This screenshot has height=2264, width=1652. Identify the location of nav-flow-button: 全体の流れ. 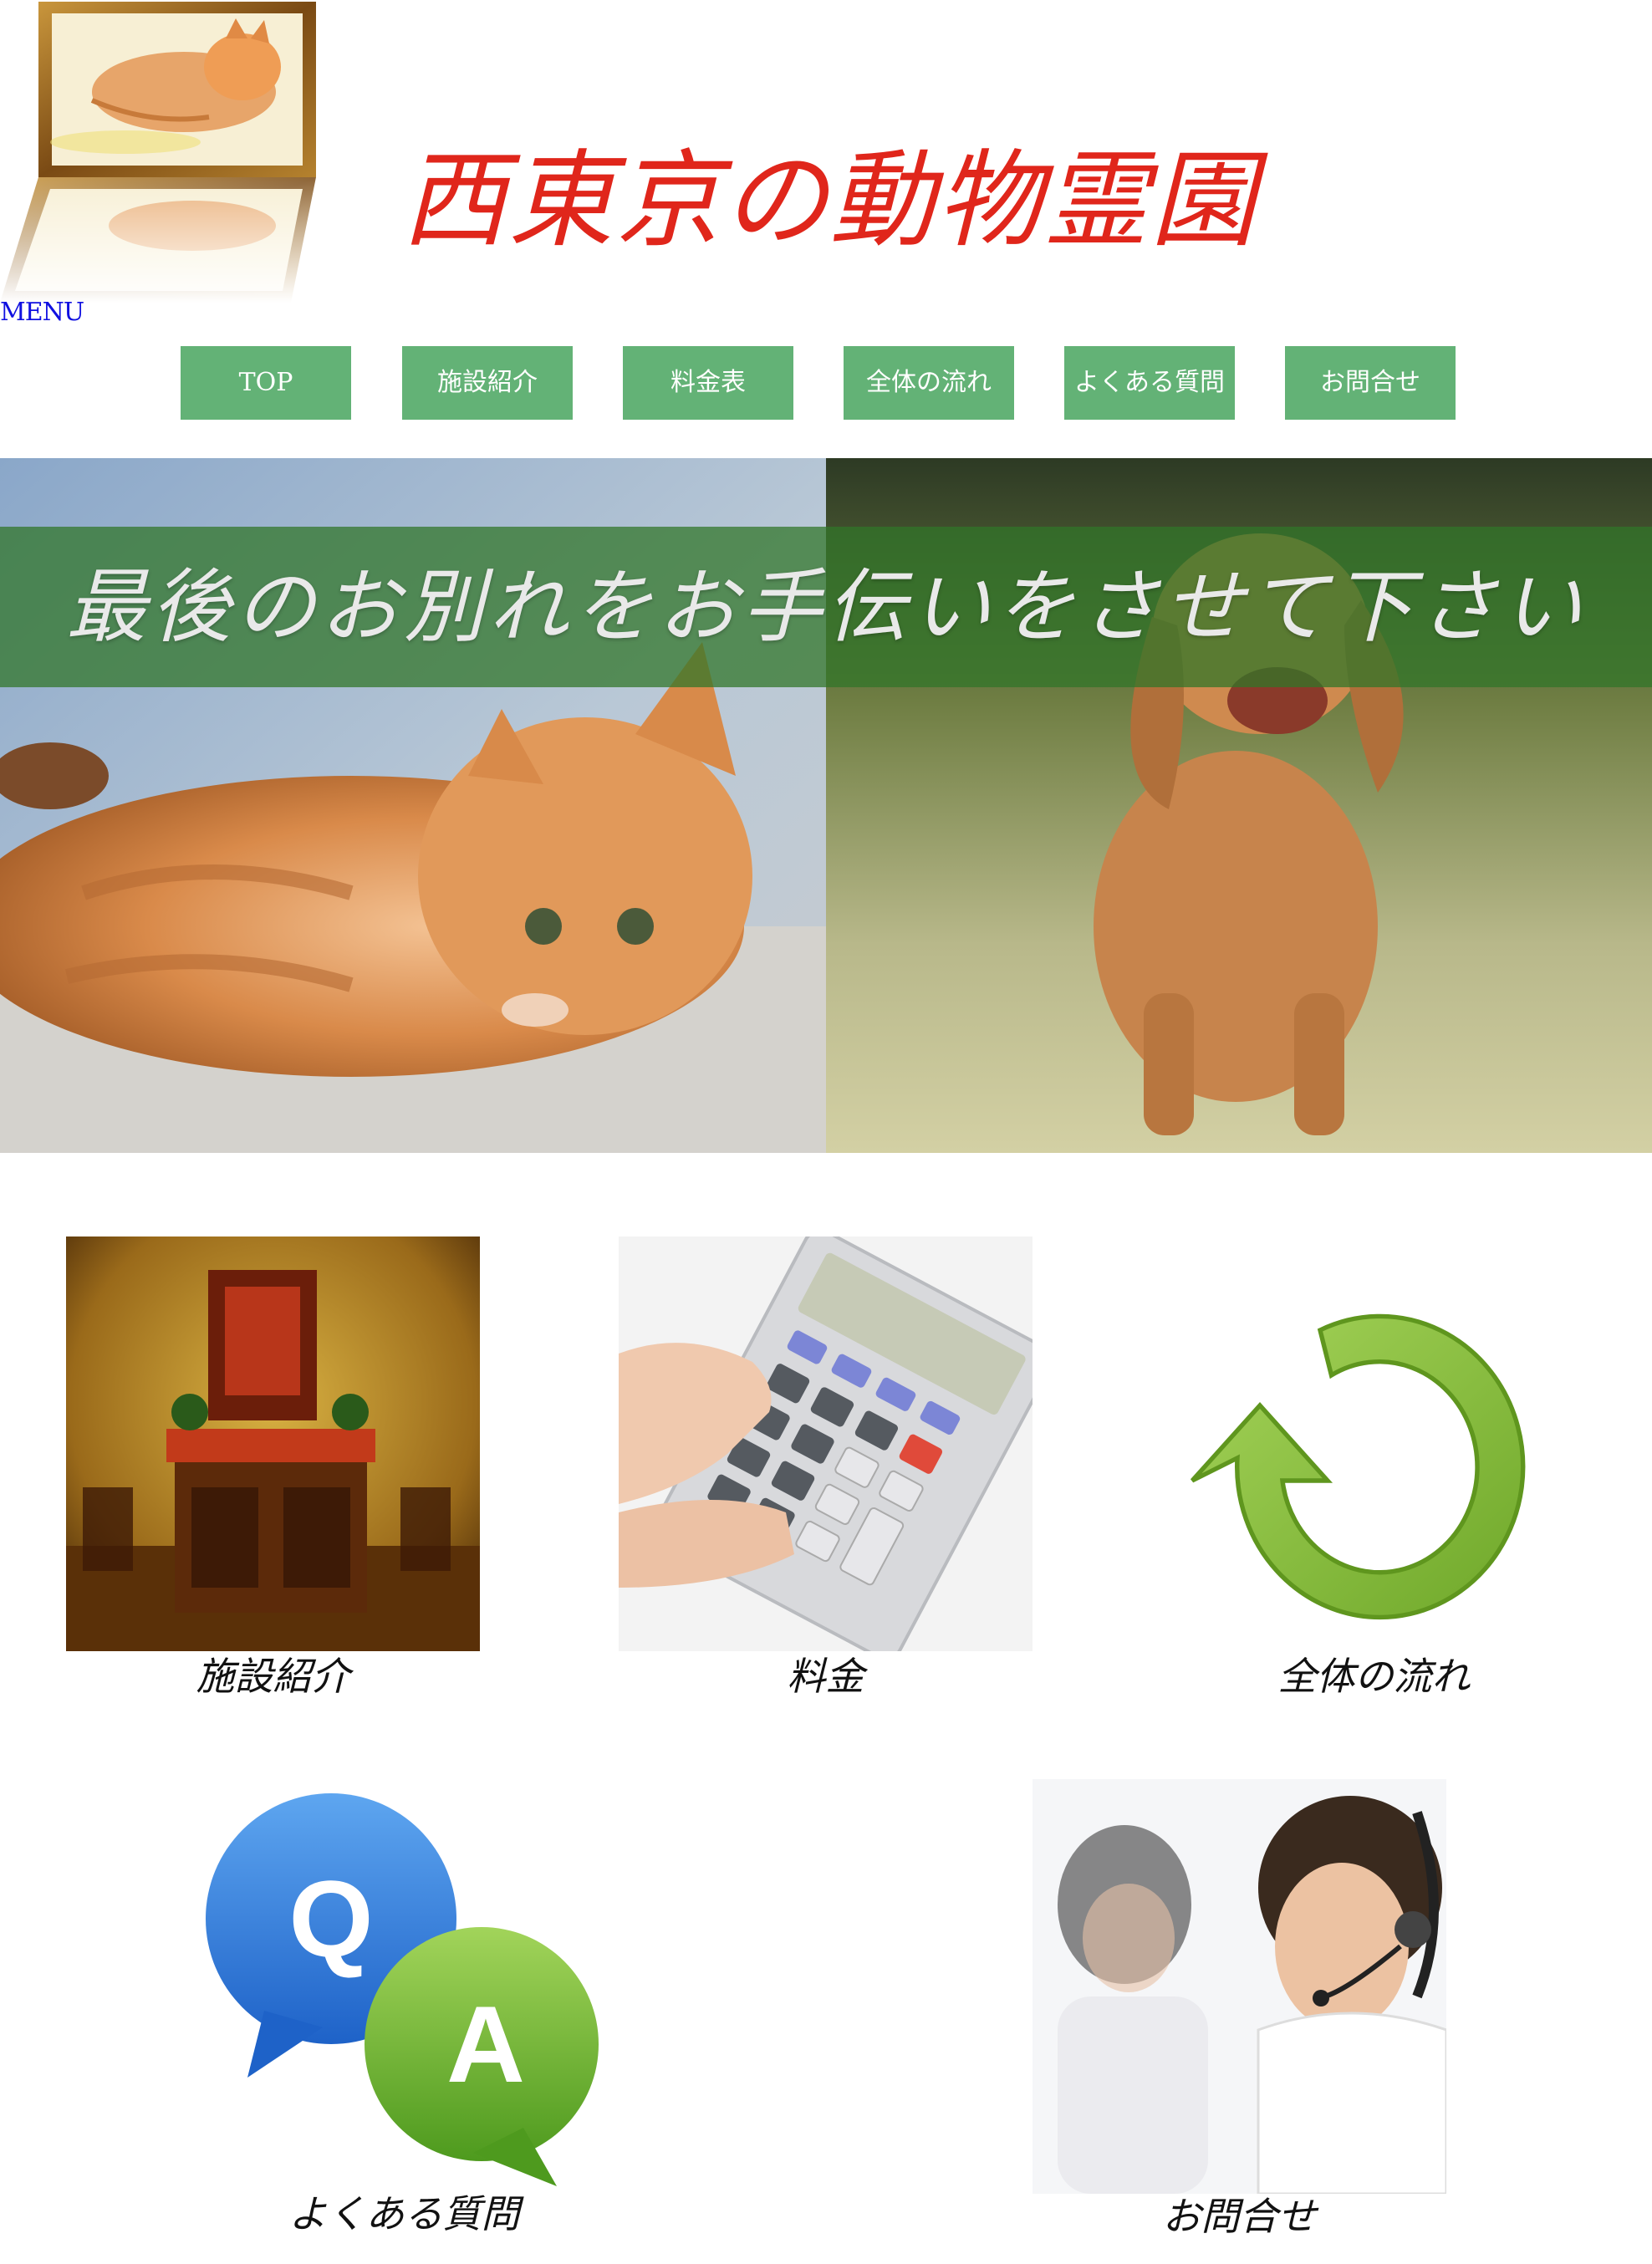
(929, 383).